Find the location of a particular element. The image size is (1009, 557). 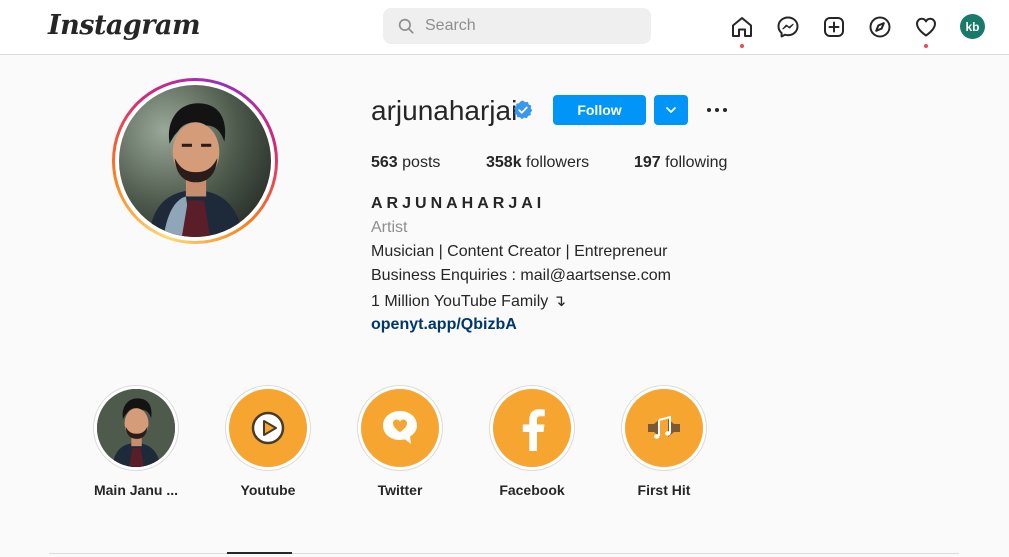

nav-explore is located at coordinates (880, 27).